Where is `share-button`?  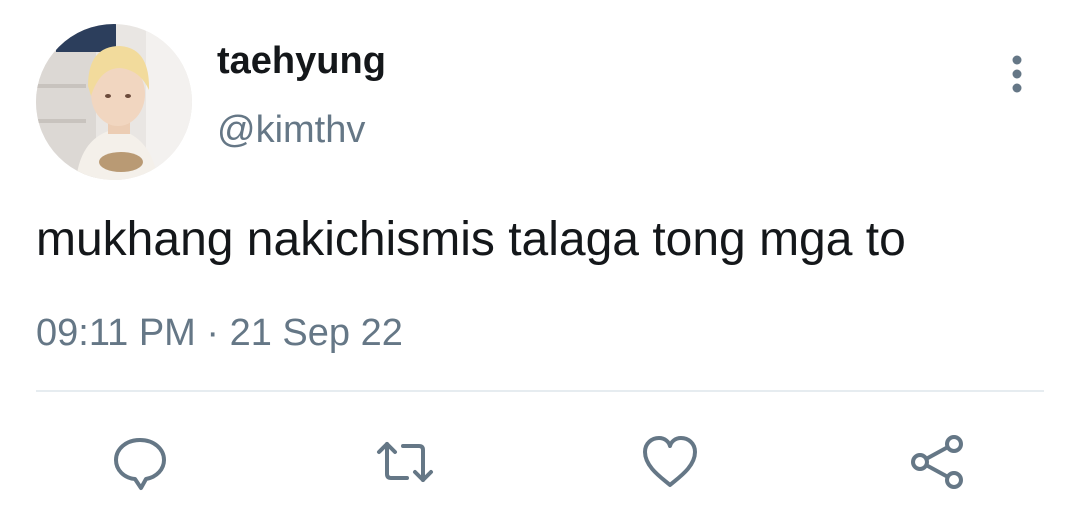
share-button is located at coordinates (938, 462).